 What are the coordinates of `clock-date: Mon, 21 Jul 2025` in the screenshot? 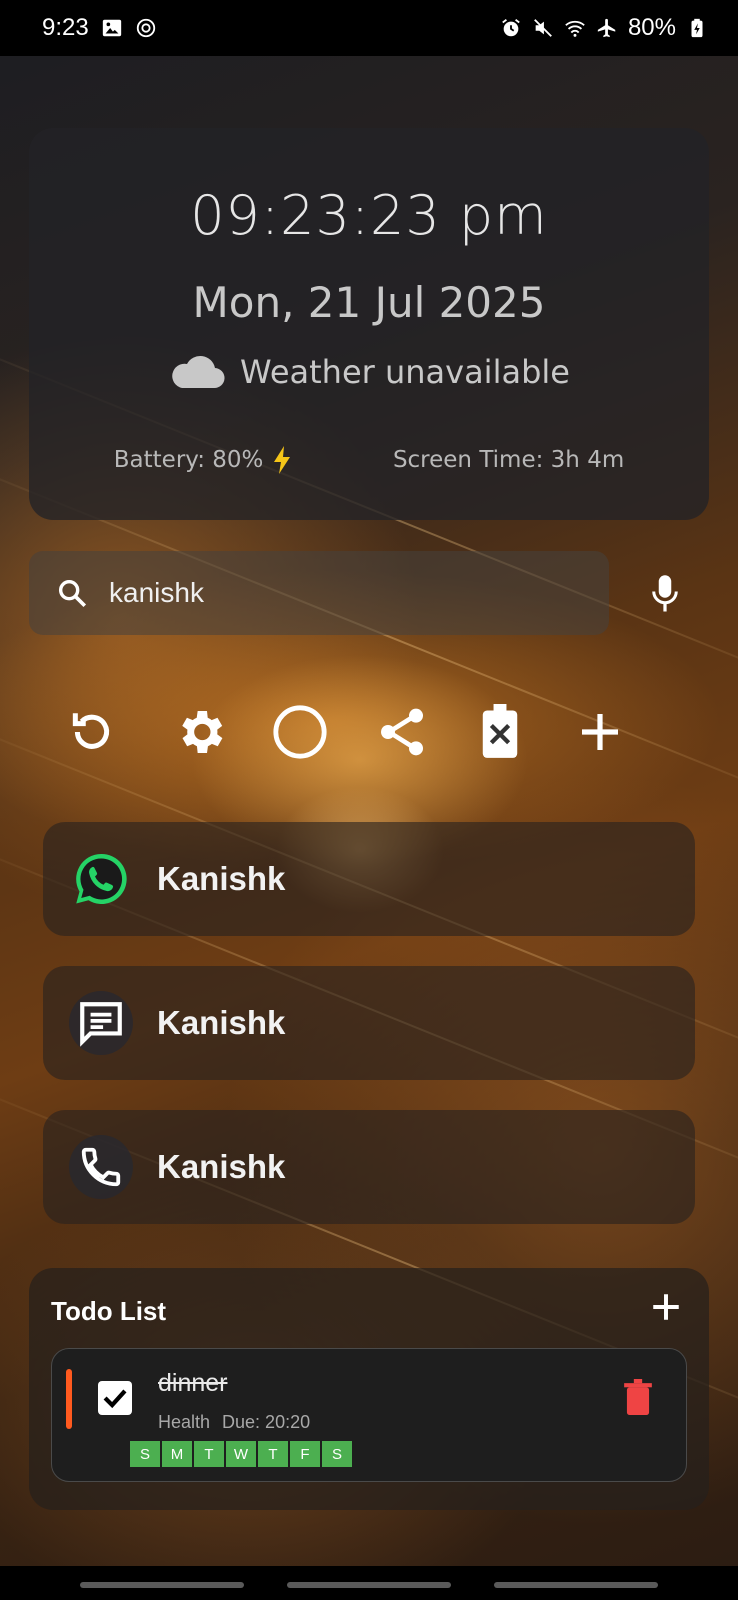 It's located at (369, 302).